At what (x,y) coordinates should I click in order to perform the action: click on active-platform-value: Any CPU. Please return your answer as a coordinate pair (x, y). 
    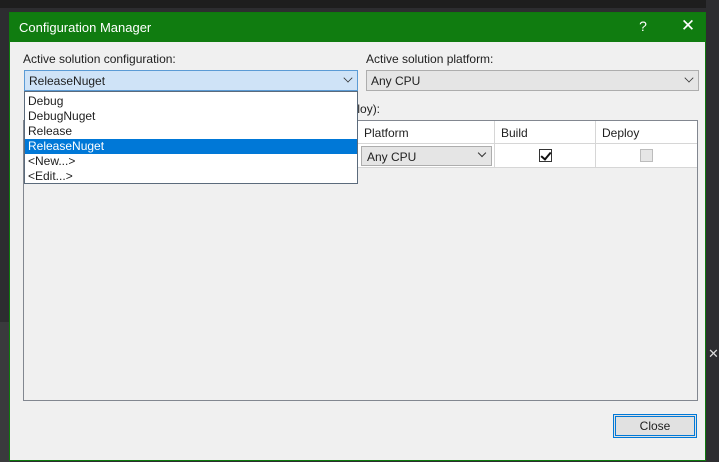
    Looking at the image, I should click on (396, 81).